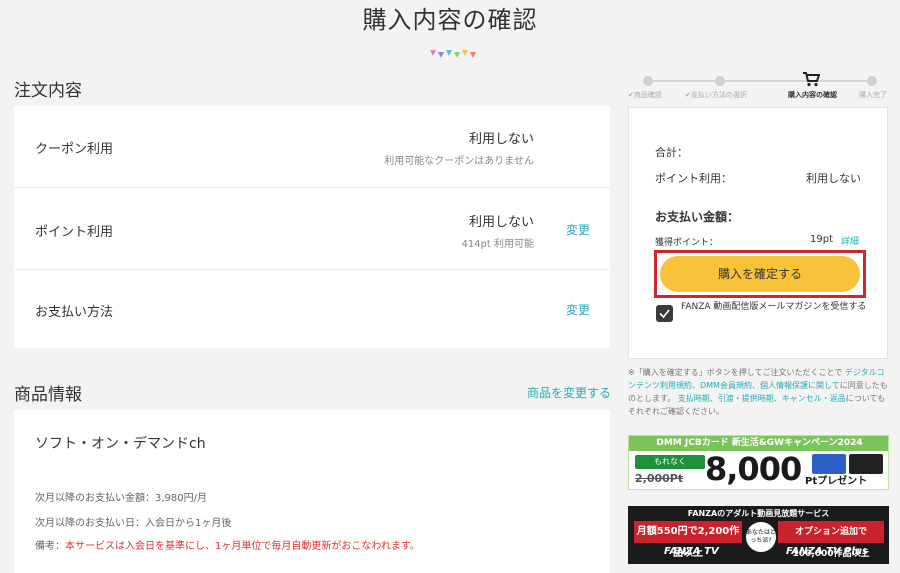 This screenshot has height=573, width=900. I want to click on credit-card-dark-icon, so click(866, 464).